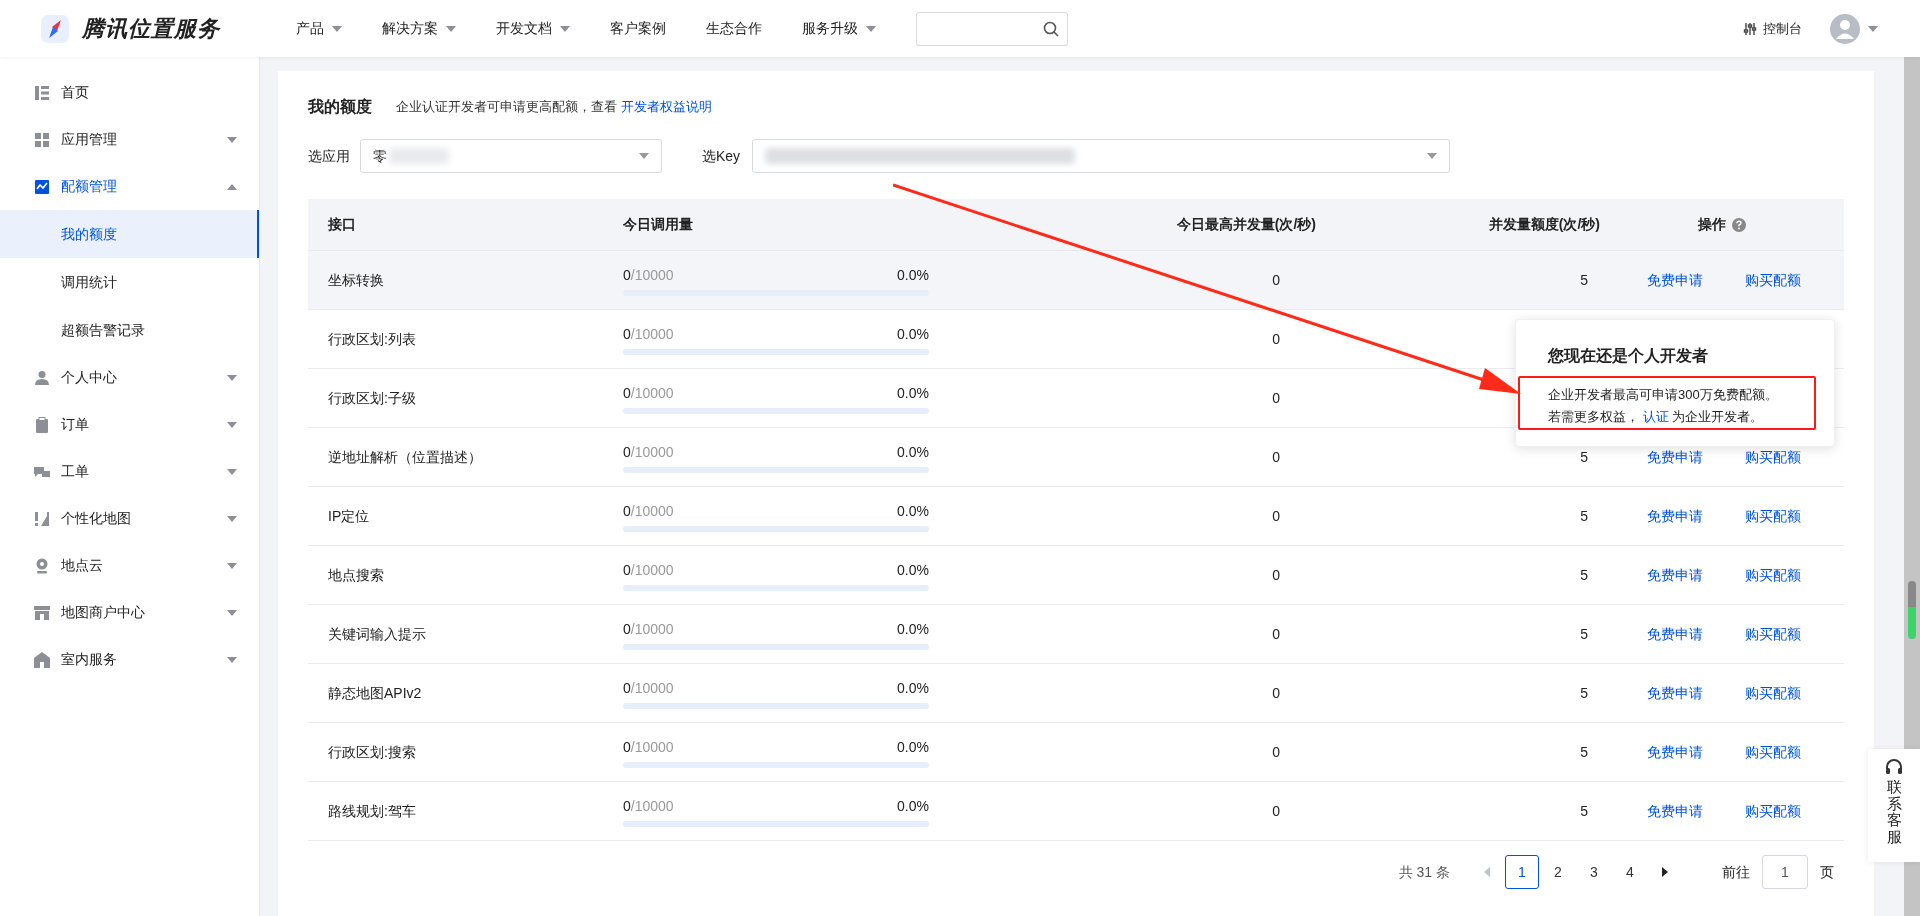 The image size is (1920, 916). I want to click on api-name: 逆地址解析（位置描述）, so click(405, 456).